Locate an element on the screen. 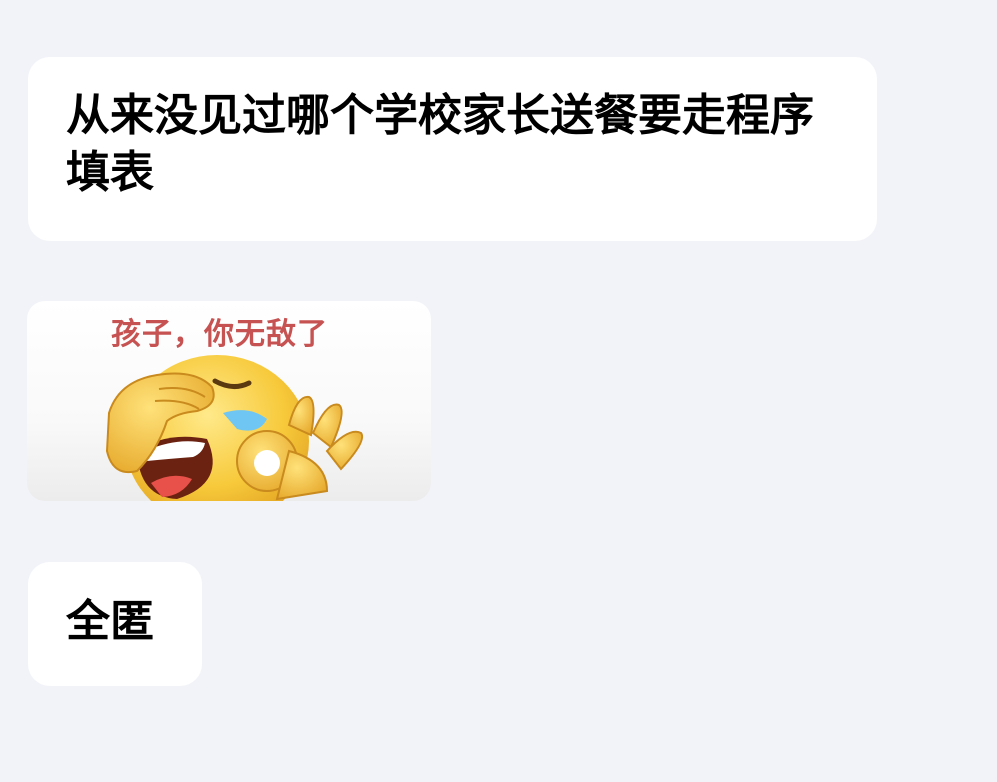  message-text: 全匿 is located at coordinates (110, 621).